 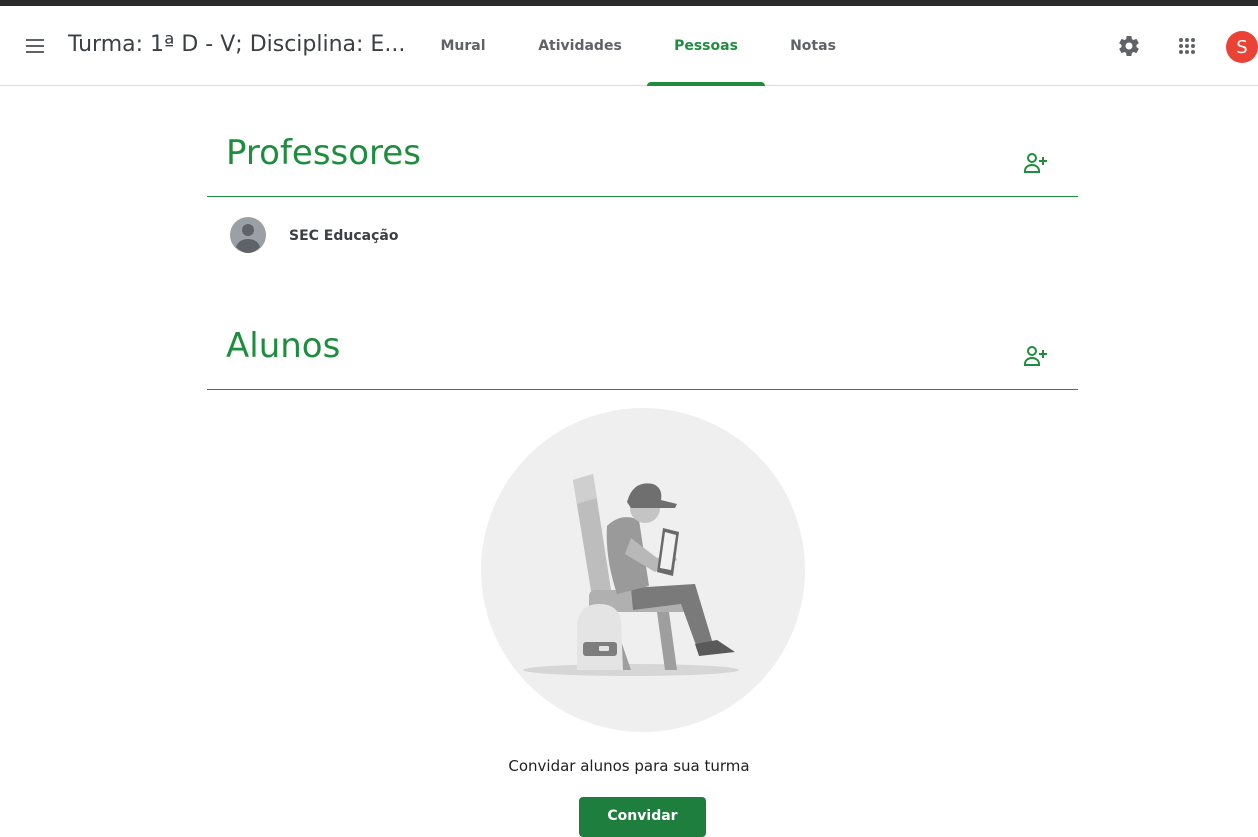 I want to click on teachers-section: Professores, so click(x=642, y=165).